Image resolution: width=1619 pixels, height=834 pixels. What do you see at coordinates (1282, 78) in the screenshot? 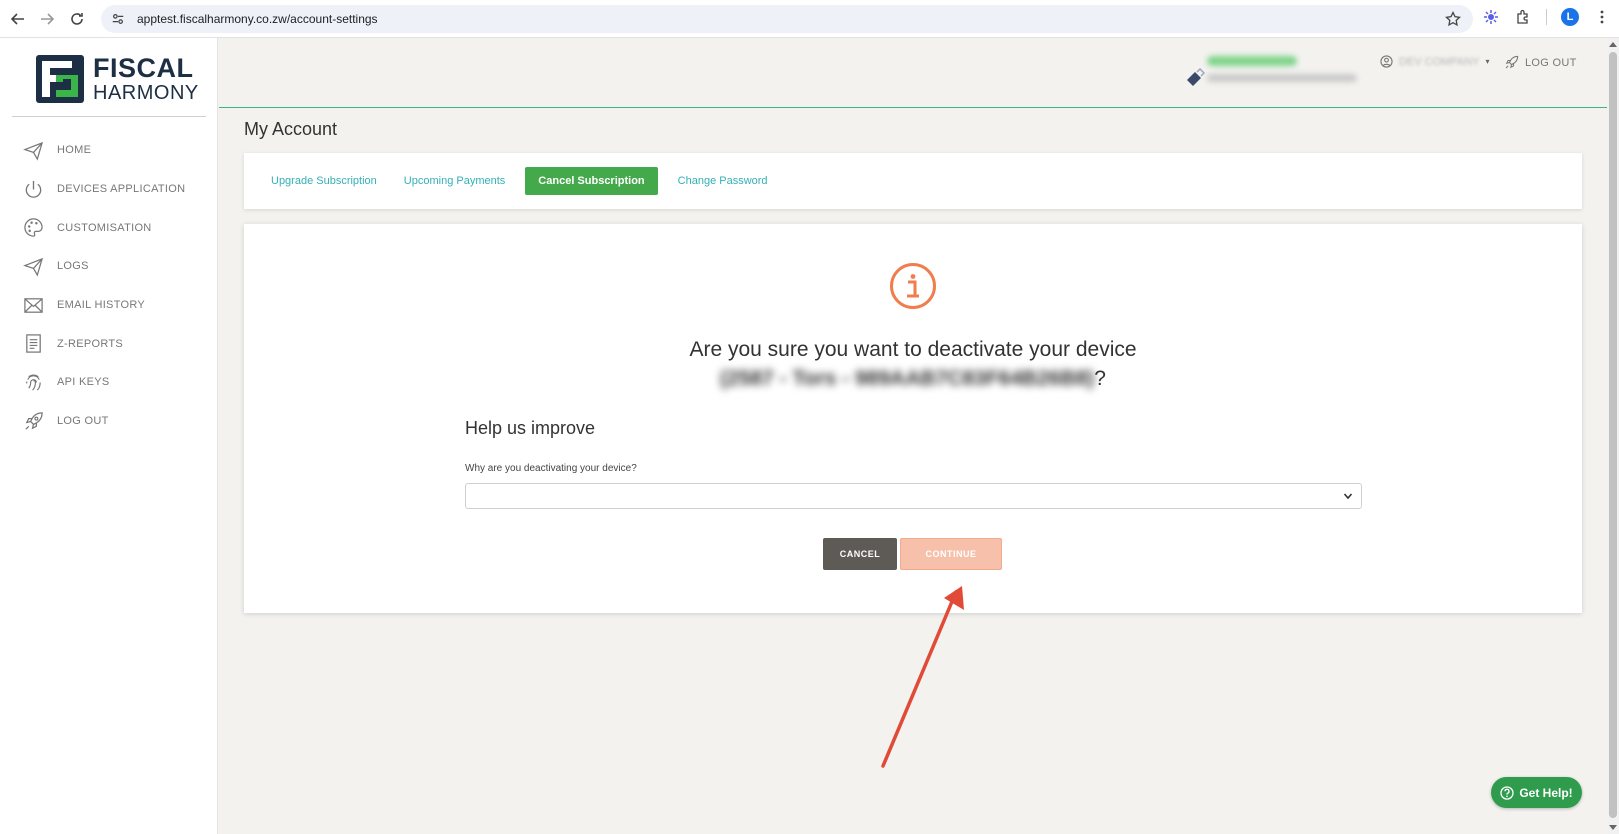
I see `user-subtitle-redacted` at bounding box center [1282, 78].